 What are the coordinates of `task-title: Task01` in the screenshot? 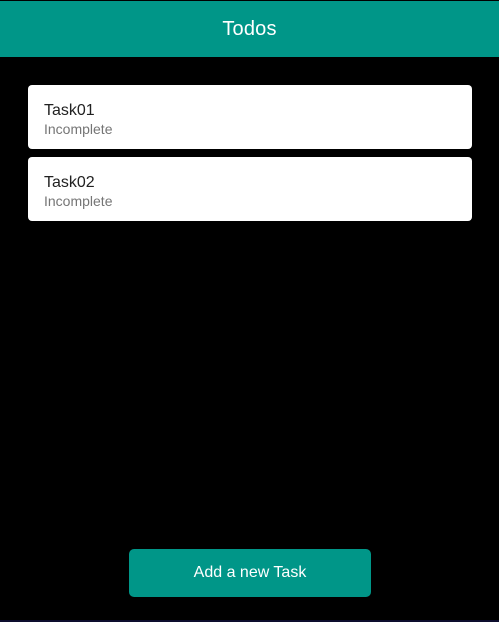 It's located at (69, 110).